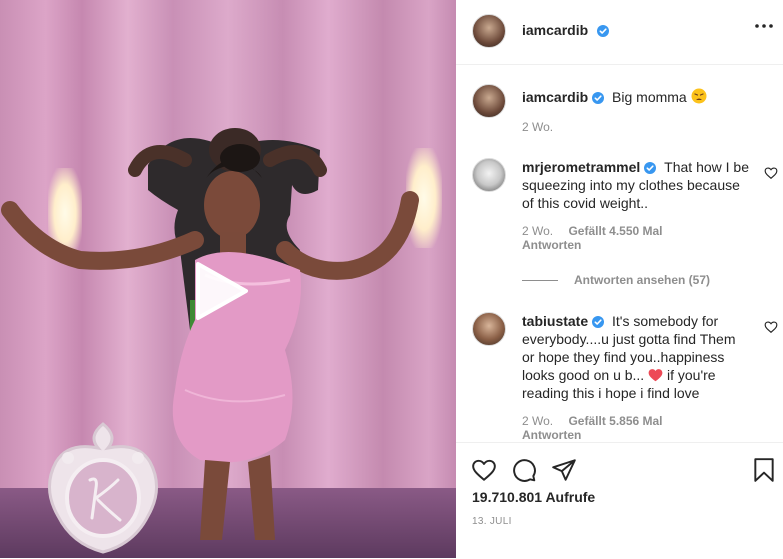  What do you see at coordinates (631, 185) in the screenshot?
I see `comment-text: squeezing into my clothes because` at bounding box center [631, 185].